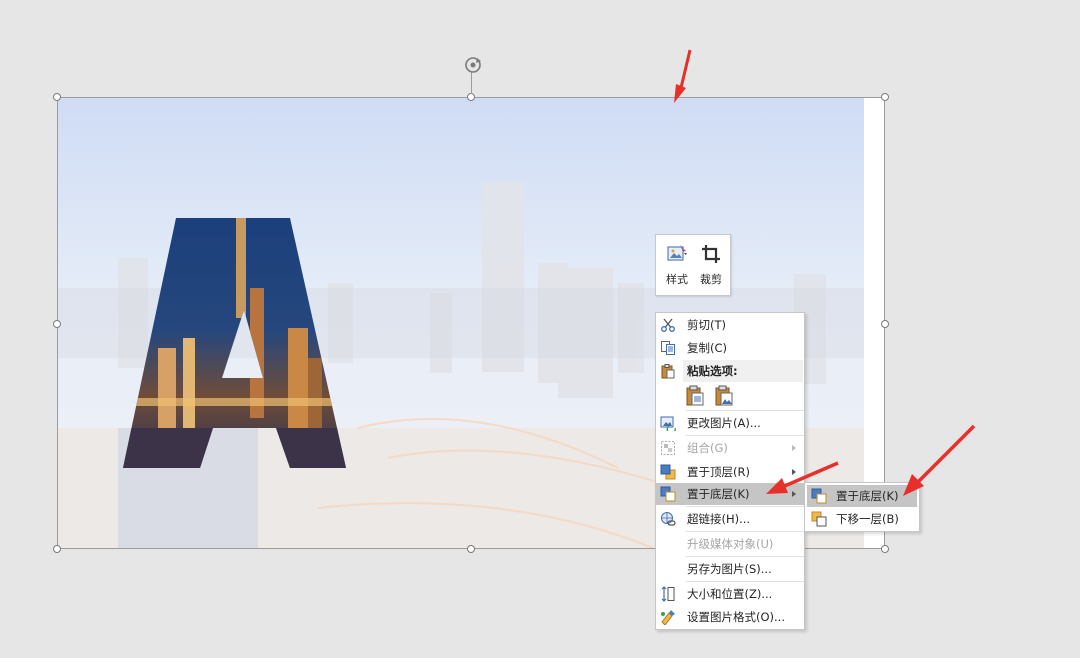 This screenshot has width=1080, height=658. I want to click on menu-label: 剪切(T), so click(706, 325).